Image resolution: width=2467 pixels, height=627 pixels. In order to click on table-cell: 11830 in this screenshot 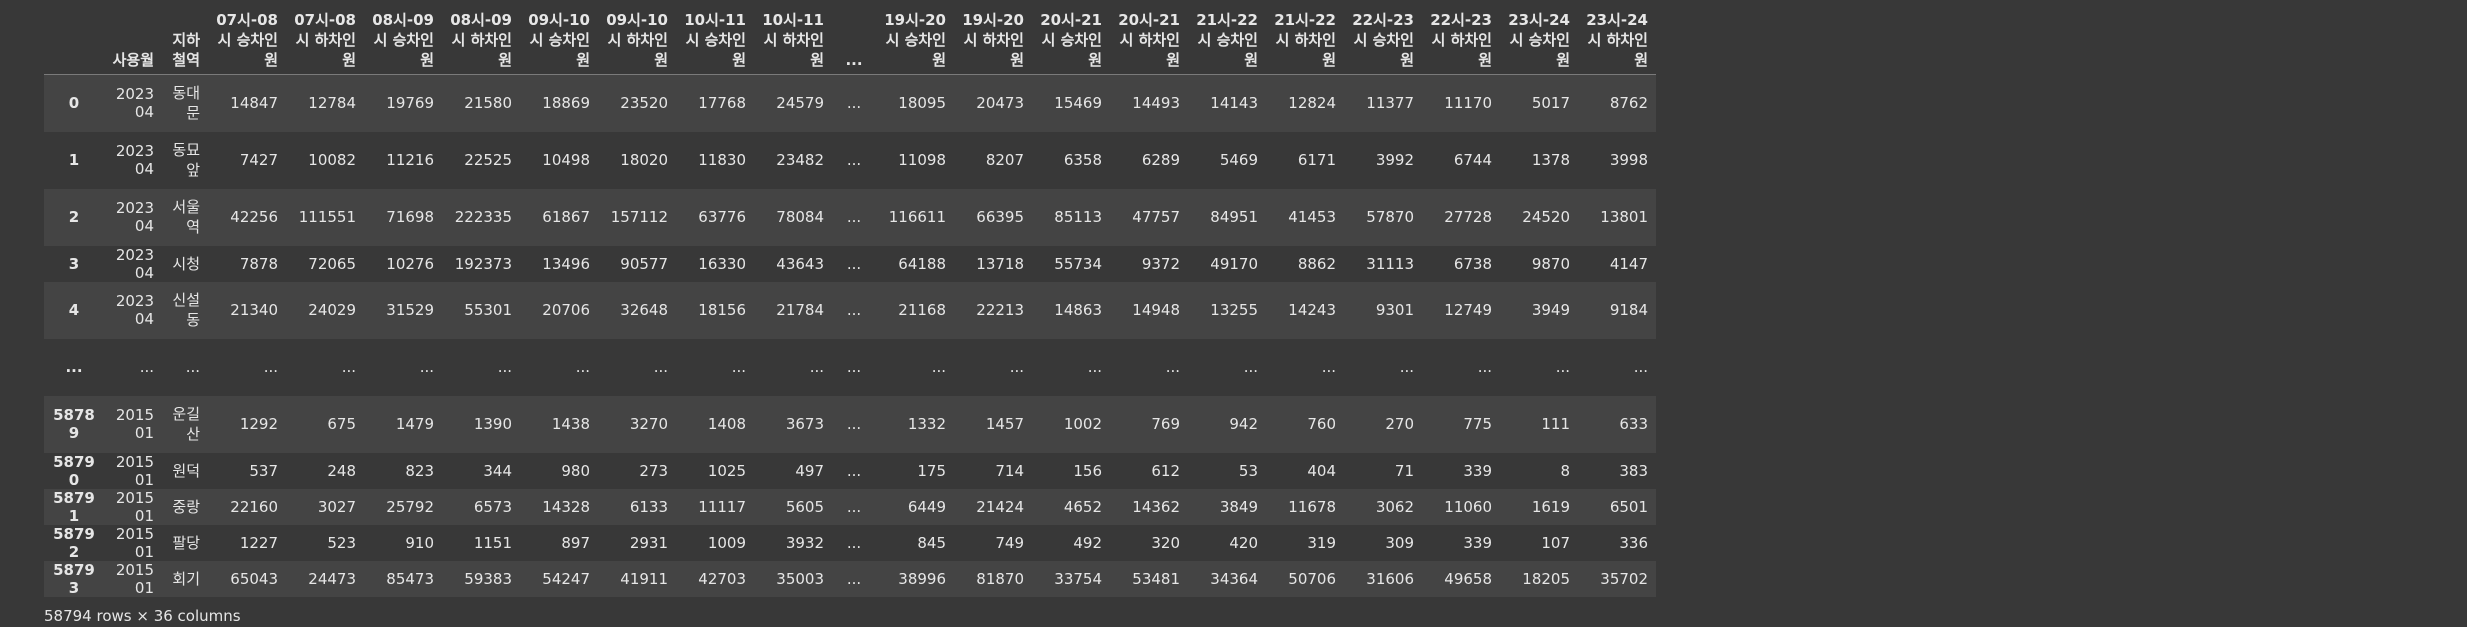, I will do `click(722, 160)`.